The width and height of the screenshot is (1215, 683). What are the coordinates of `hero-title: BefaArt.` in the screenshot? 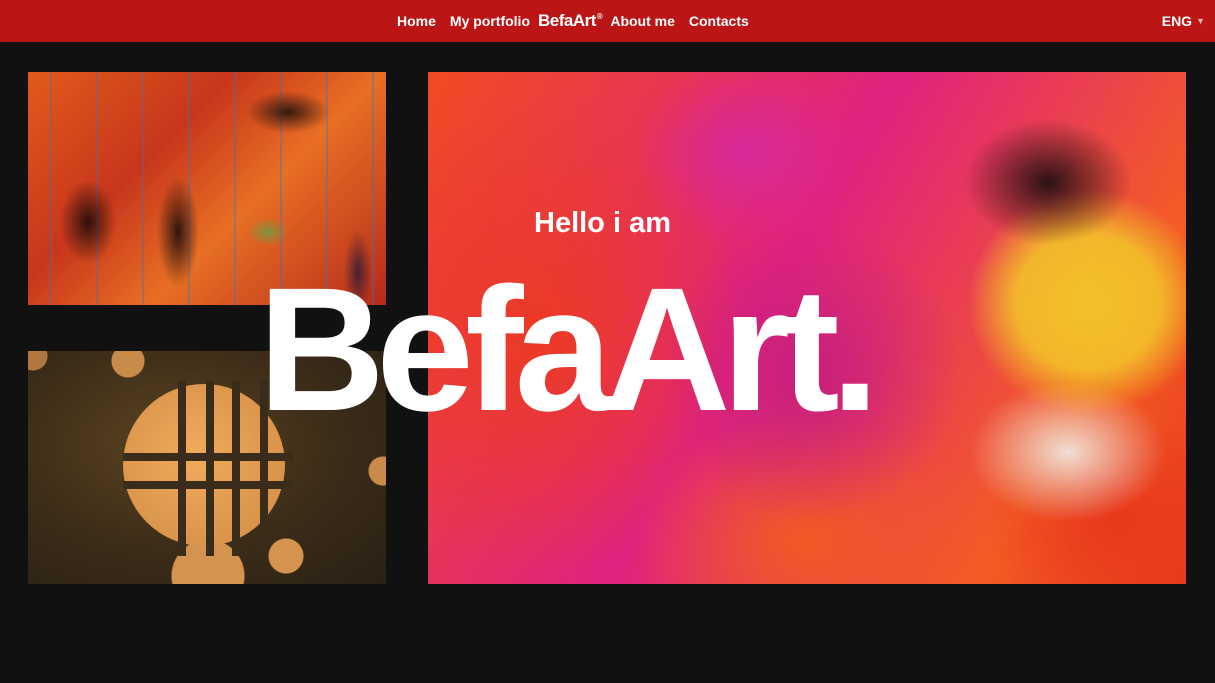 It's located at (569, 350).